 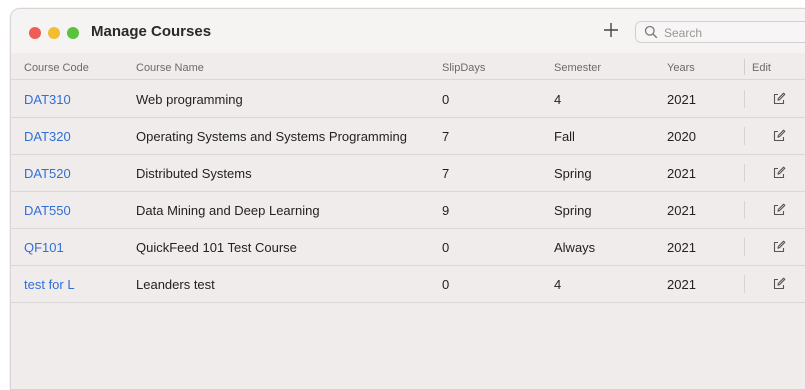 I want to click on column-header-course-code: Course Code, so click(x=56, y=68).